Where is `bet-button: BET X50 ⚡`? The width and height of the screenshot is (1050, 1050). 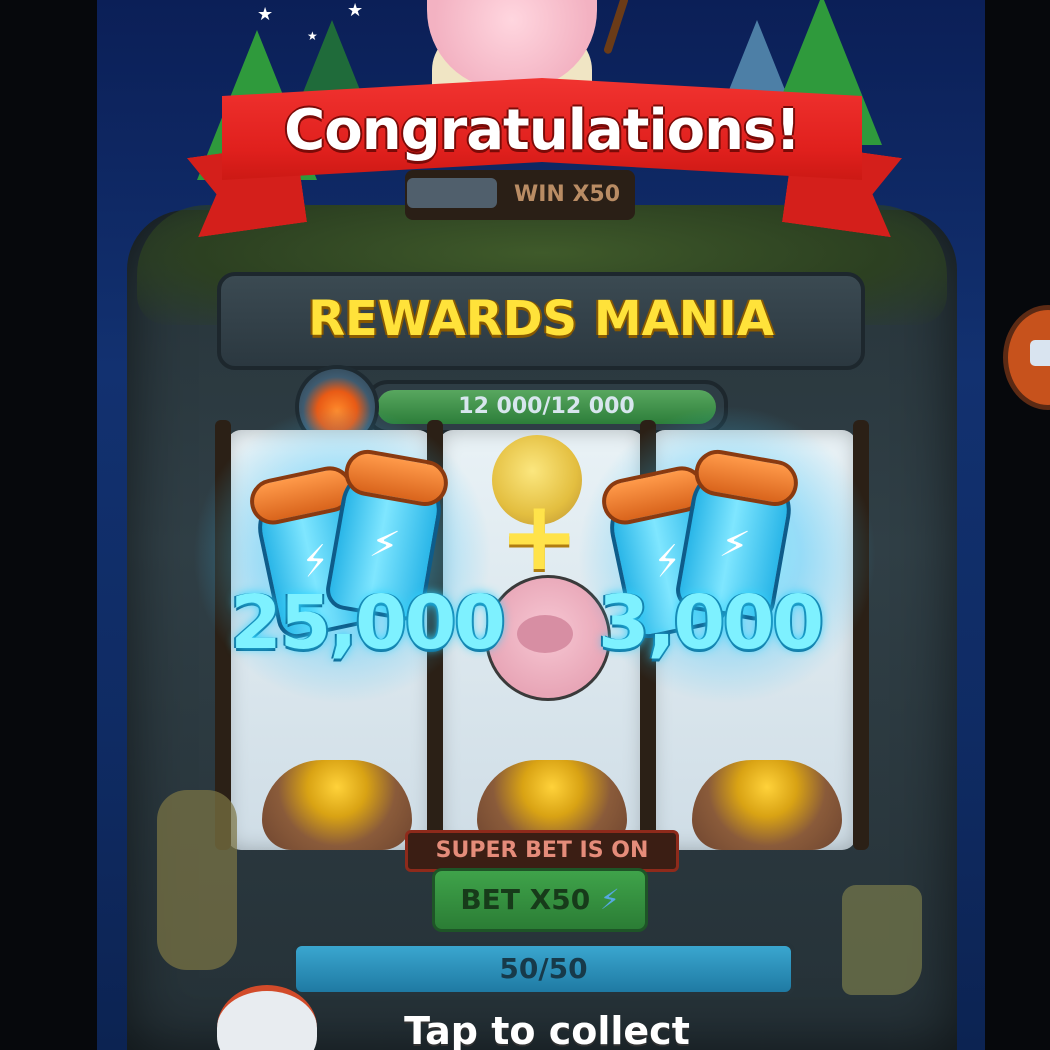
bet-button: BET X50 ⚡ is located at coordinates (540, 900).